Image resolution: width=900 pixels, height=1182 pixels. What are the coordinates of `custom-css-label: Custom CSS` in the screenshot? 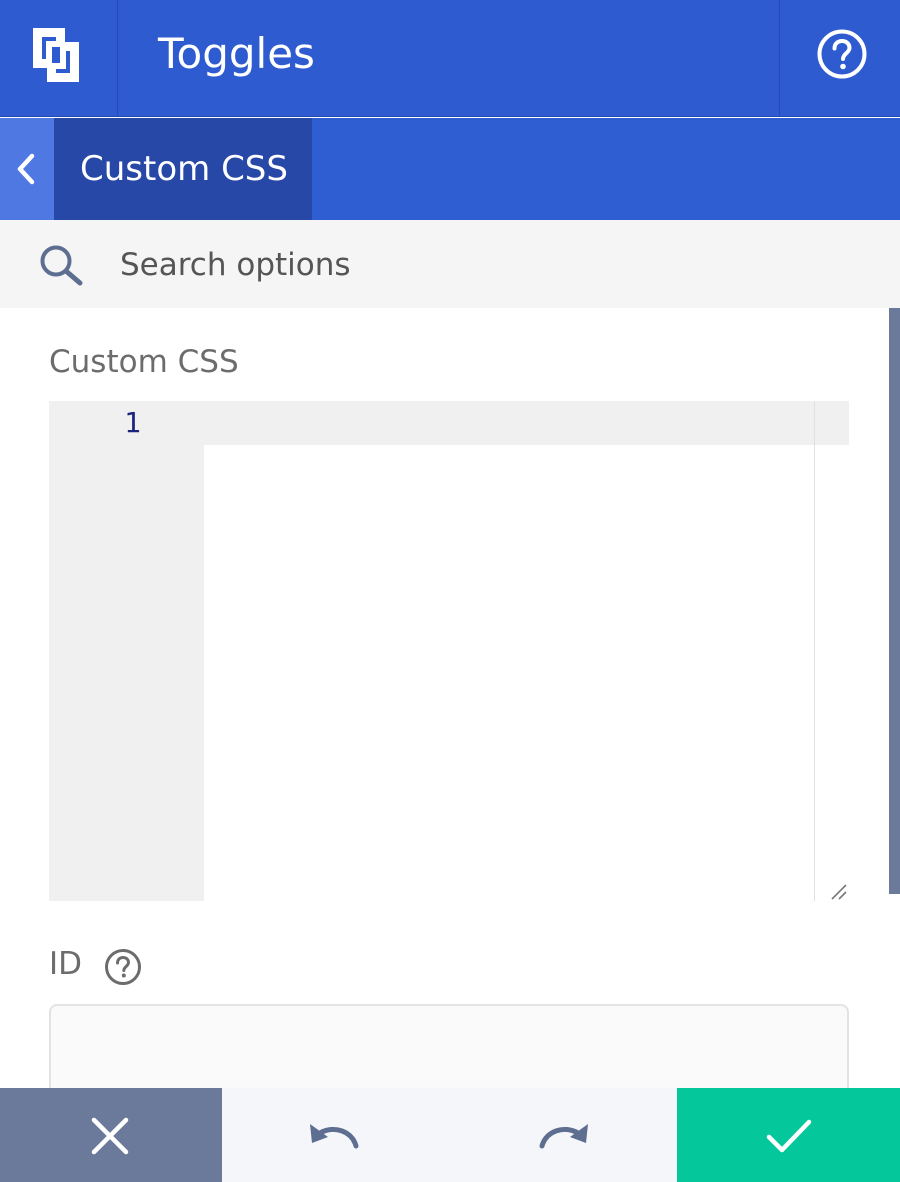 It's located at (144, 362).